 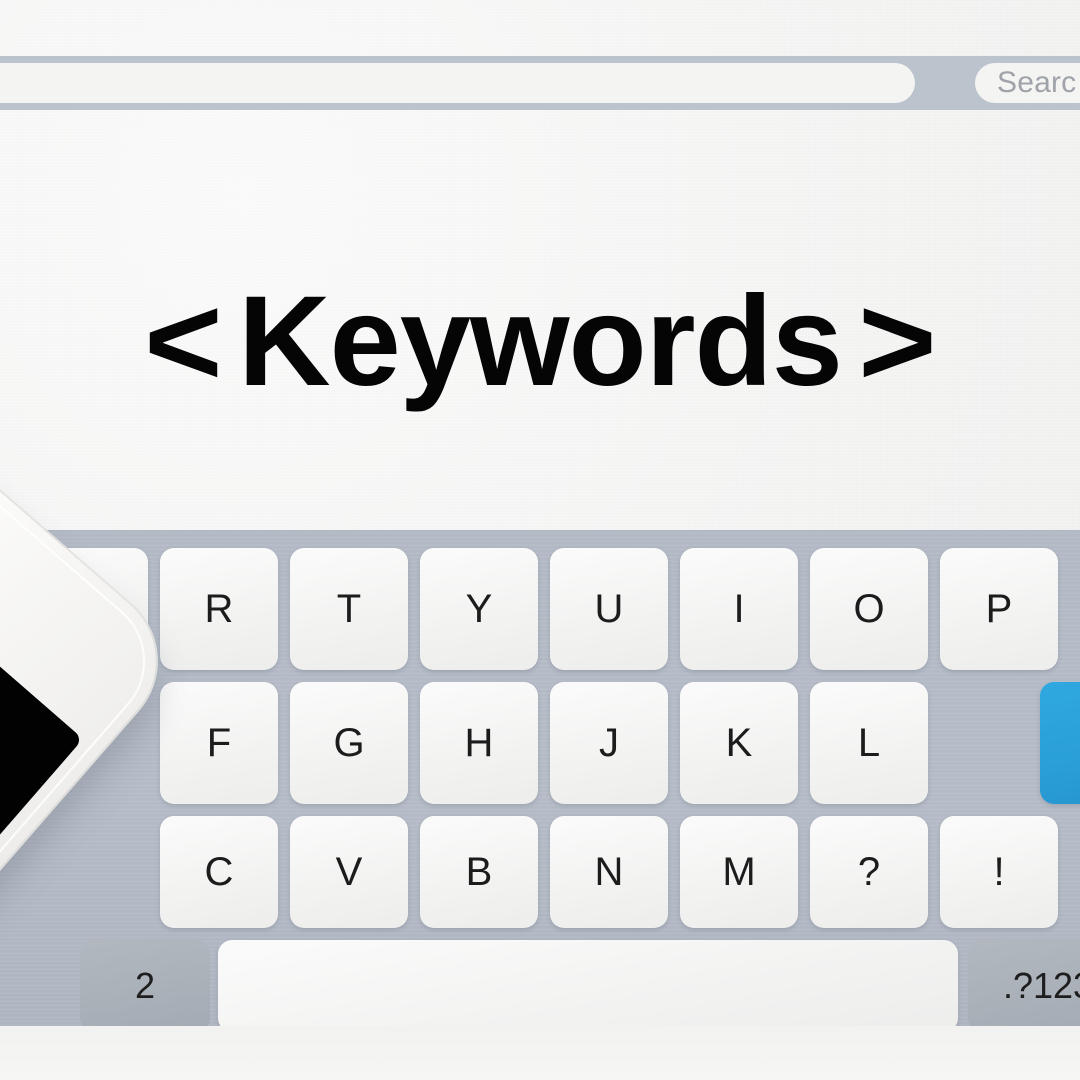 I want to click on headline-word: Keywords, so click(x=540, y=341).